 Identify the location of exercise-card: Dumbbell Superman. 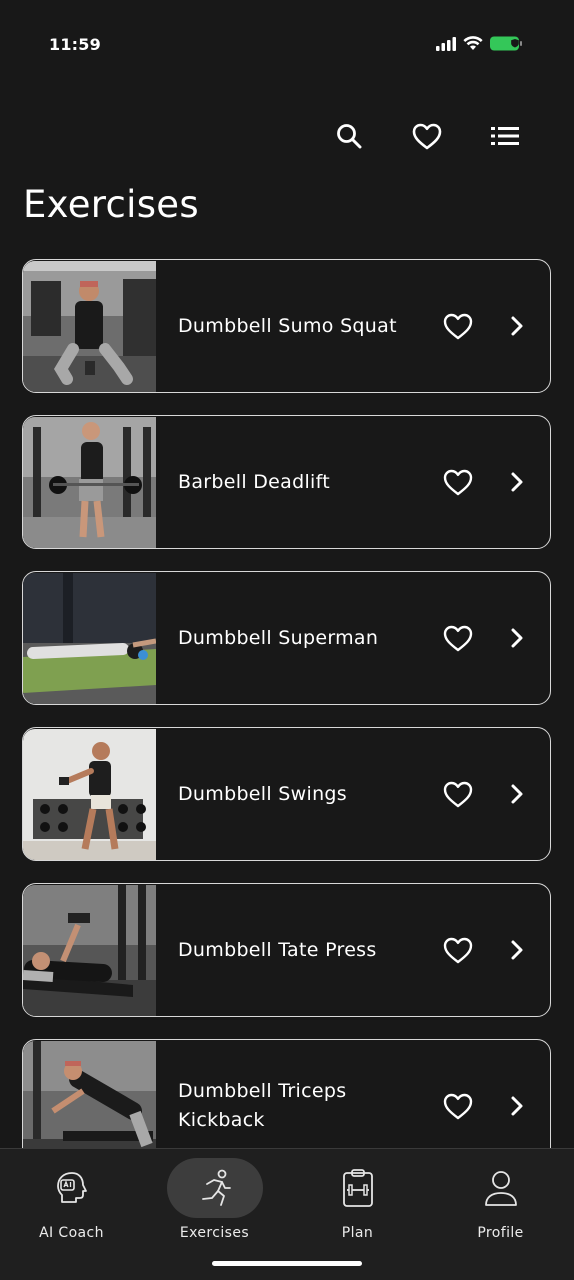
(286, 638).